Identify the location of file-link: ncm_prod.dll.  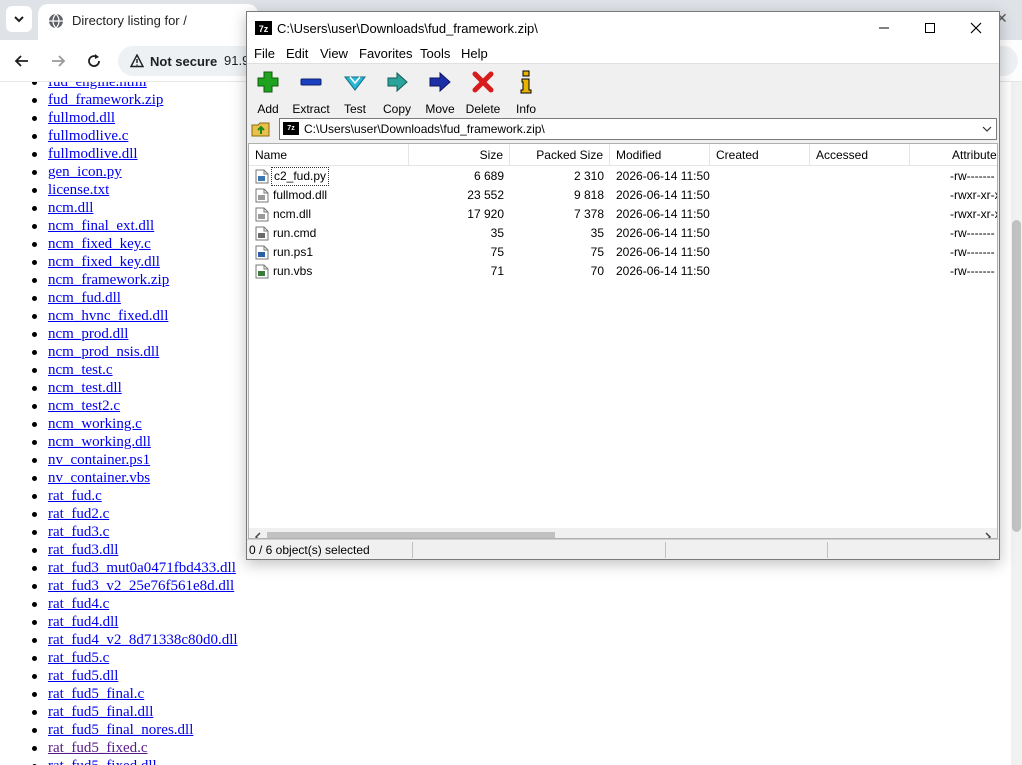
(88, 334).